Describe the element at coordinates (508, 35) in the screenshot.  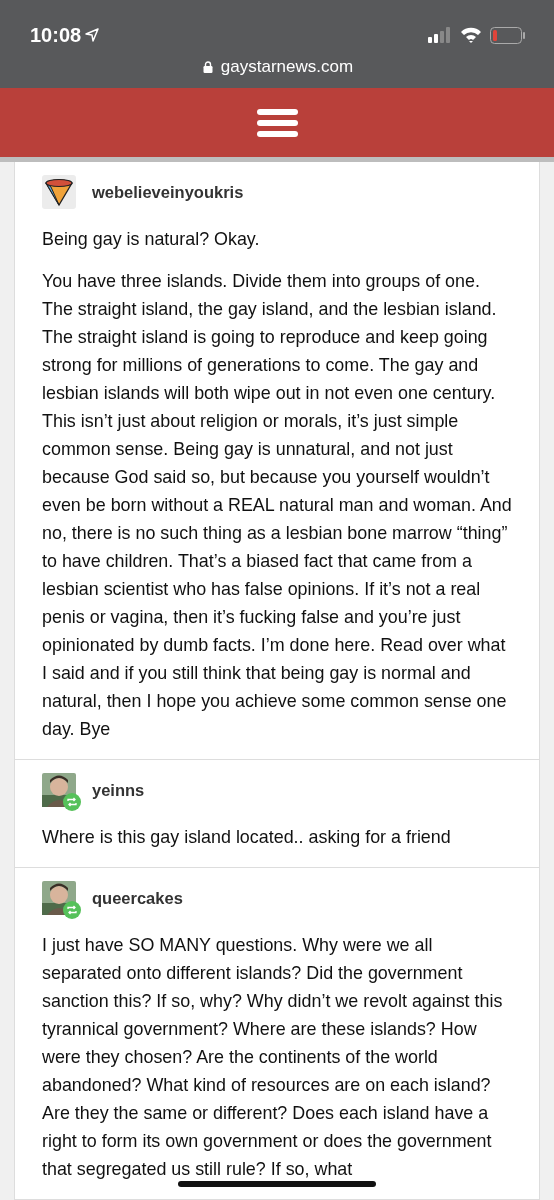
I see `battery-icon` at that location.